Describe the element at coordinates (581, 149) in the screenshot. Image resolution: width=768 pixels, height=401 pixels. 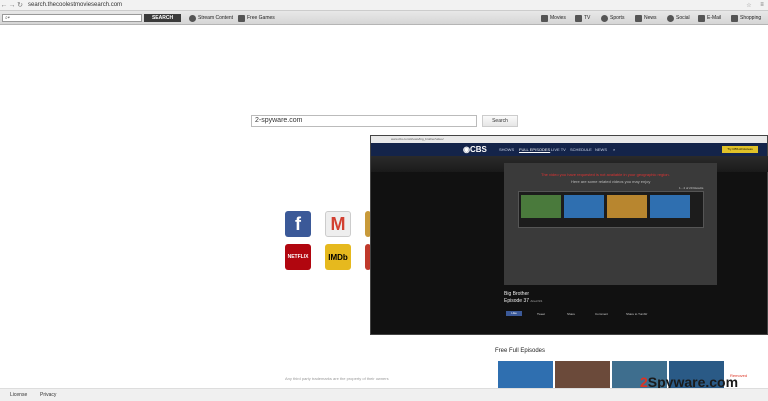
I see `cbs-nav-schedule: SCHEDULE` at that location.